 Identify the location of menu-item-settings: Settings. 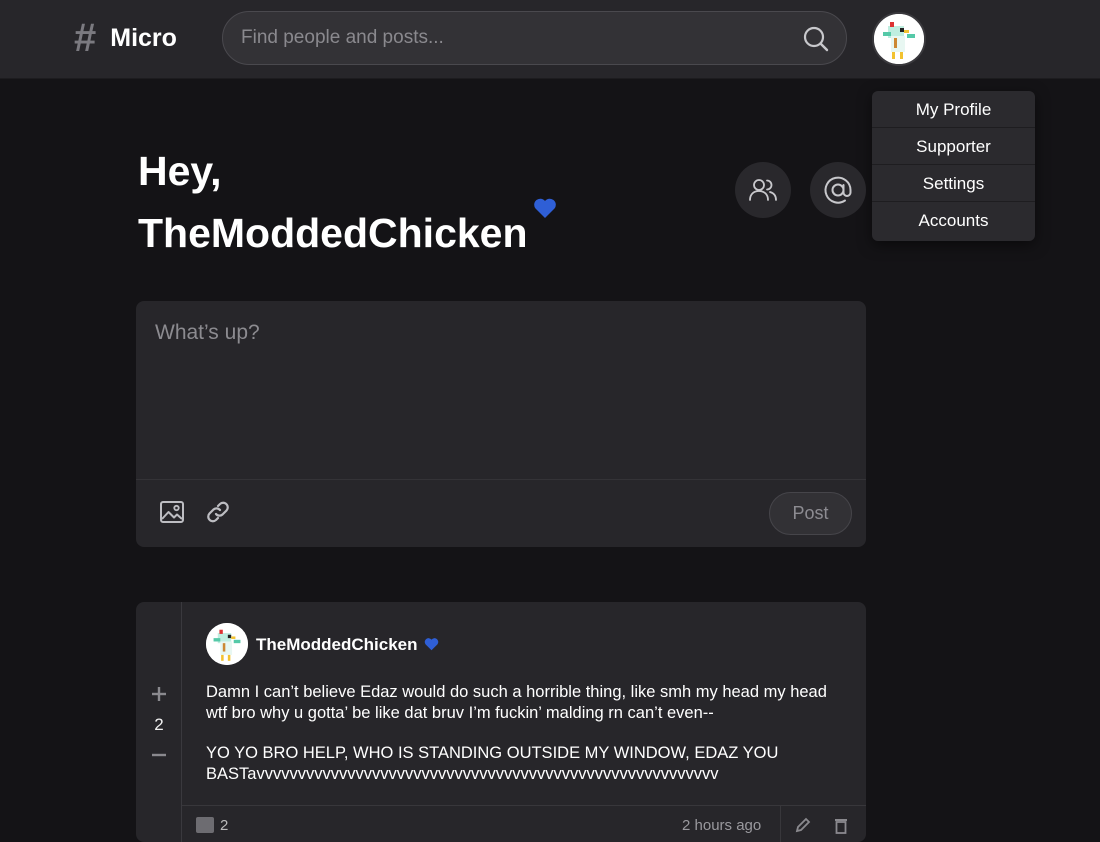
(953, 183).